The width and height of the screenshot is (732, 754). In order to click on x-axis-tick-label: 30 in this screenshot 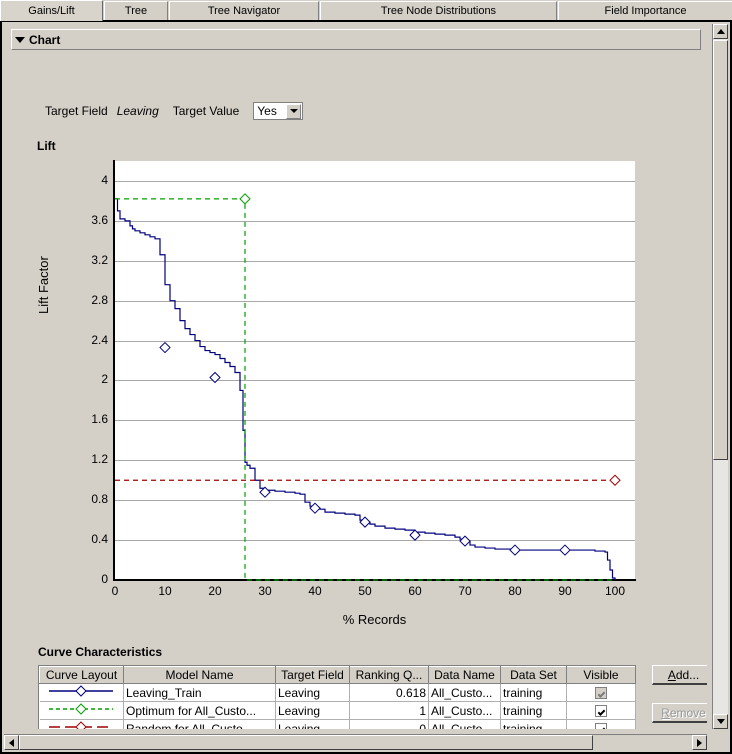, I will do `click(265, 591)`.